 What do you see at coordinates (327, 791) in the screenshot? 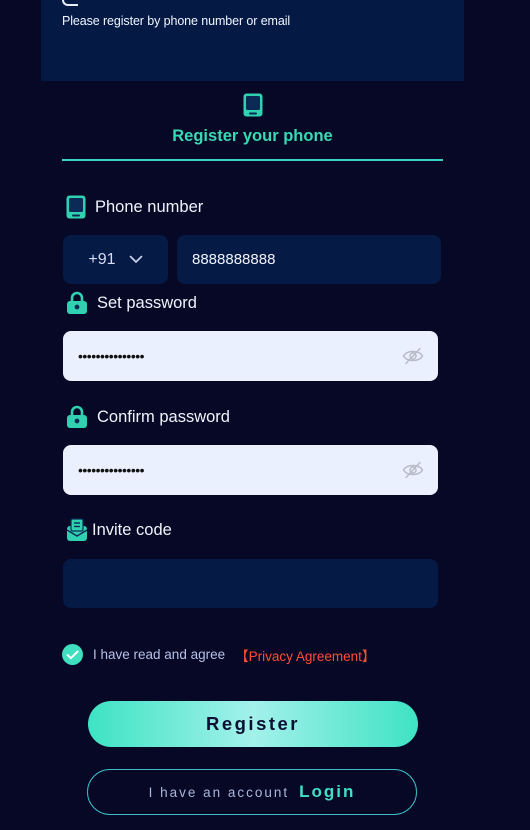
I see `login-link-text: Login` at bounding box center [327, 791].